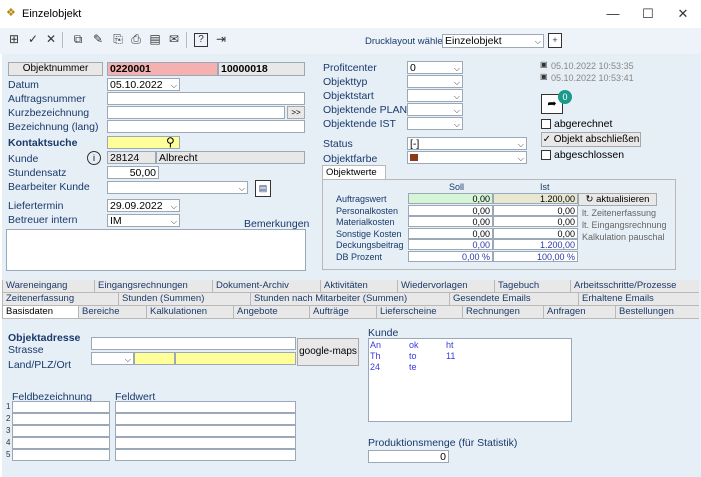 This screenshot has width=701, height=477. What do you see at coordinates (55, 69) in the screenshot?
I see `objektnummer-button: Objektnummer` at bounding box center [55, 69].